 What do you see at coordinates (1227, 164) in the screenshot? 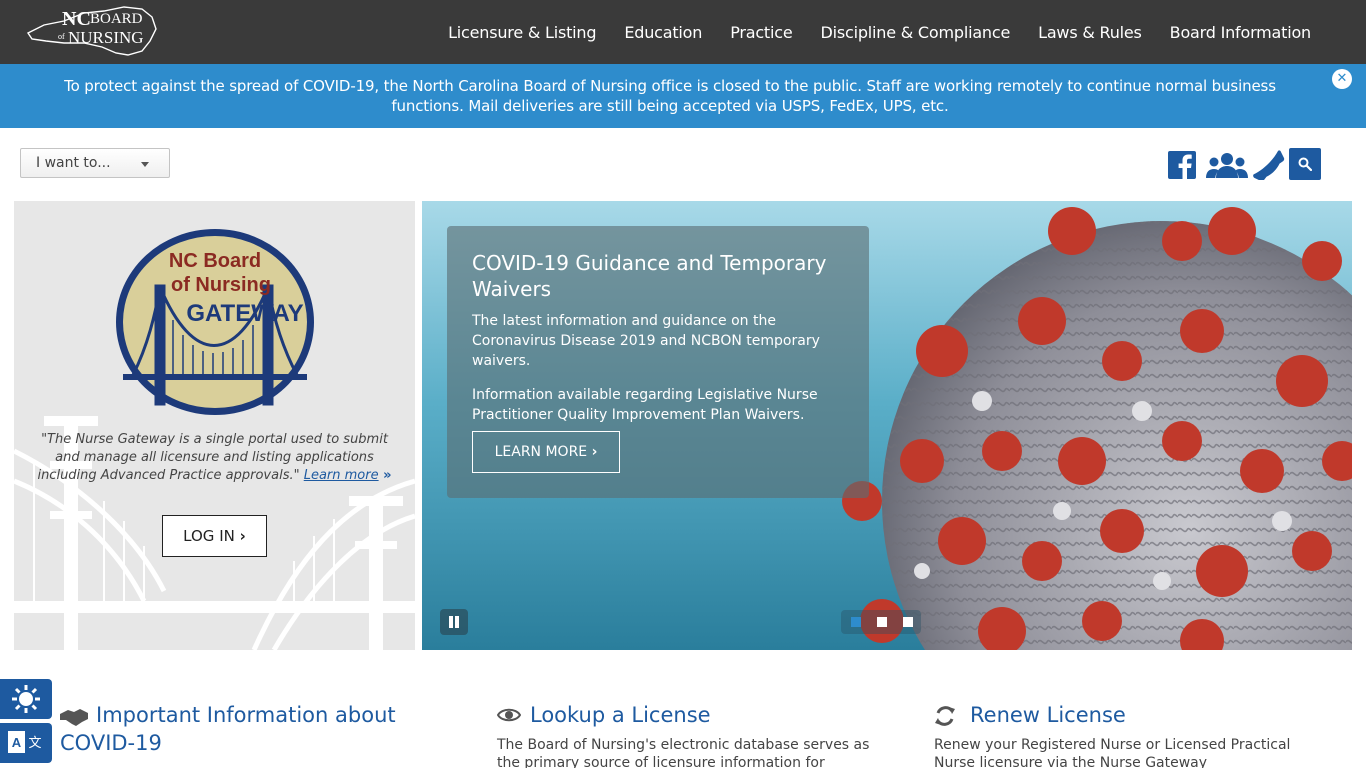
I see `users-icon` at bounding box center [1227, 164].